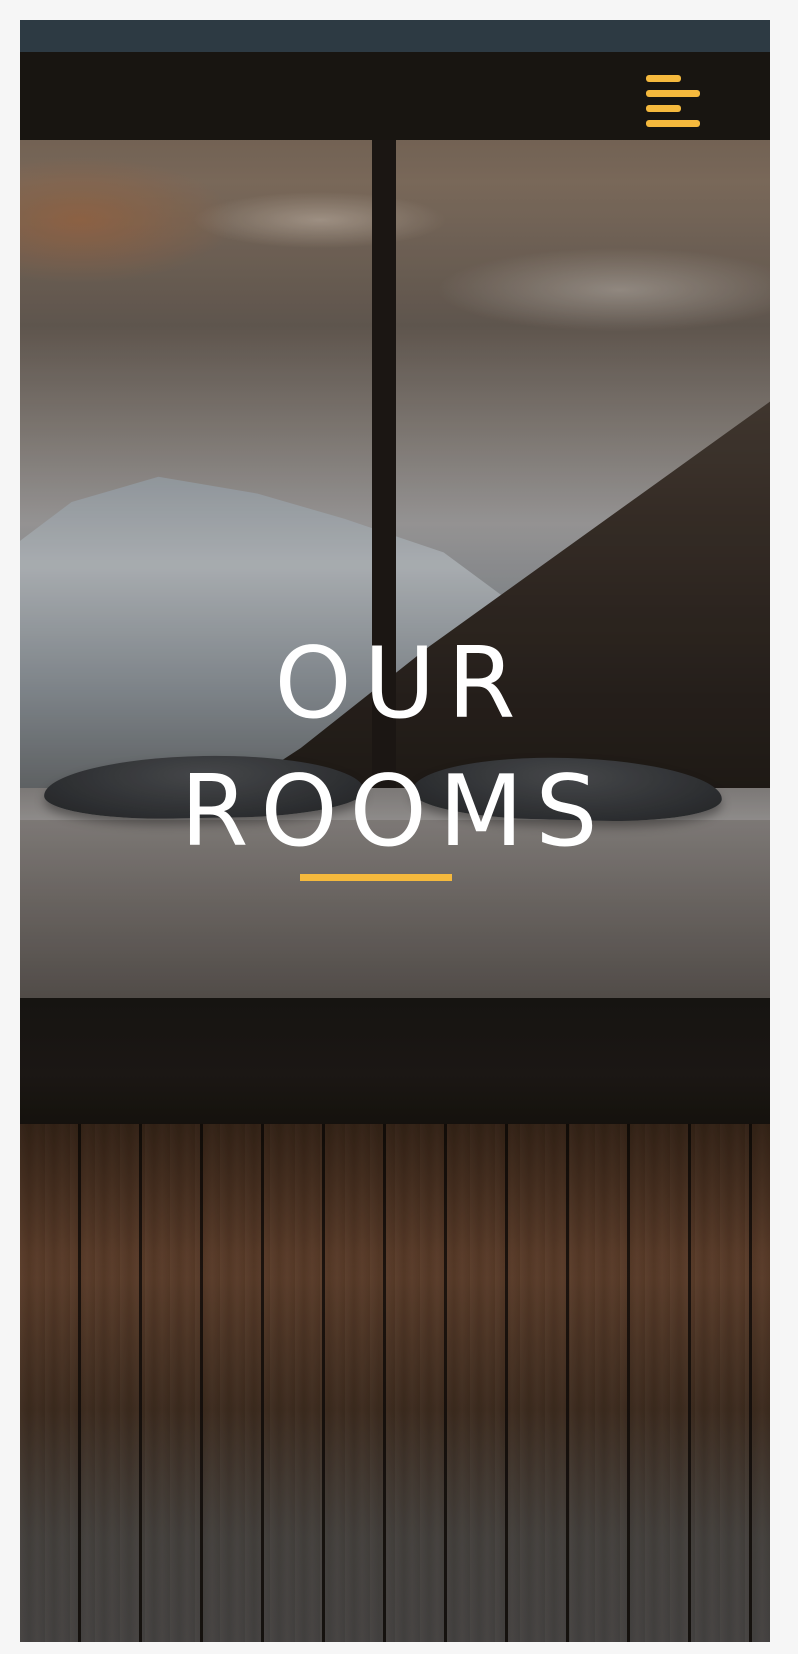  What do you see at coordinates (376, 877) in the screenshot?
I see `title-underline` at bounding box center [376, 877].